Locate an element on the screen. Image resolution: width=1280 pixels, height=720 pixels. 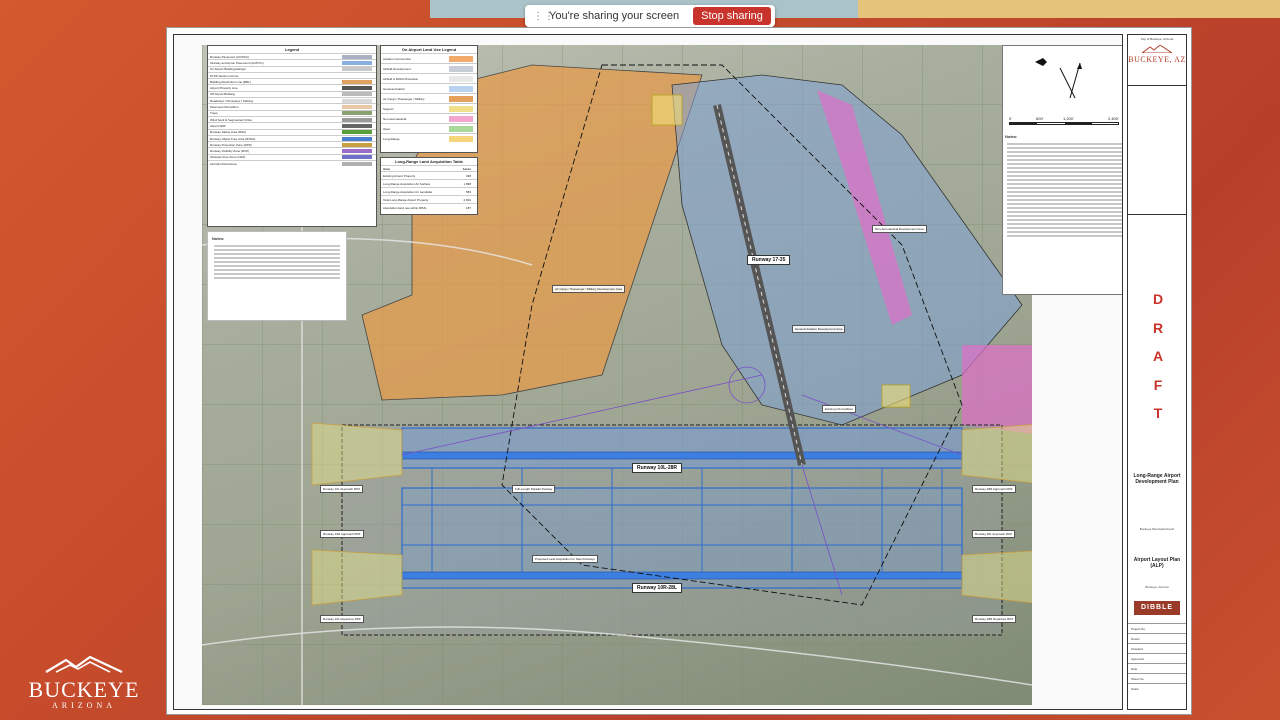
title-block-row: Project No. is located at coordinates (1157, 628).